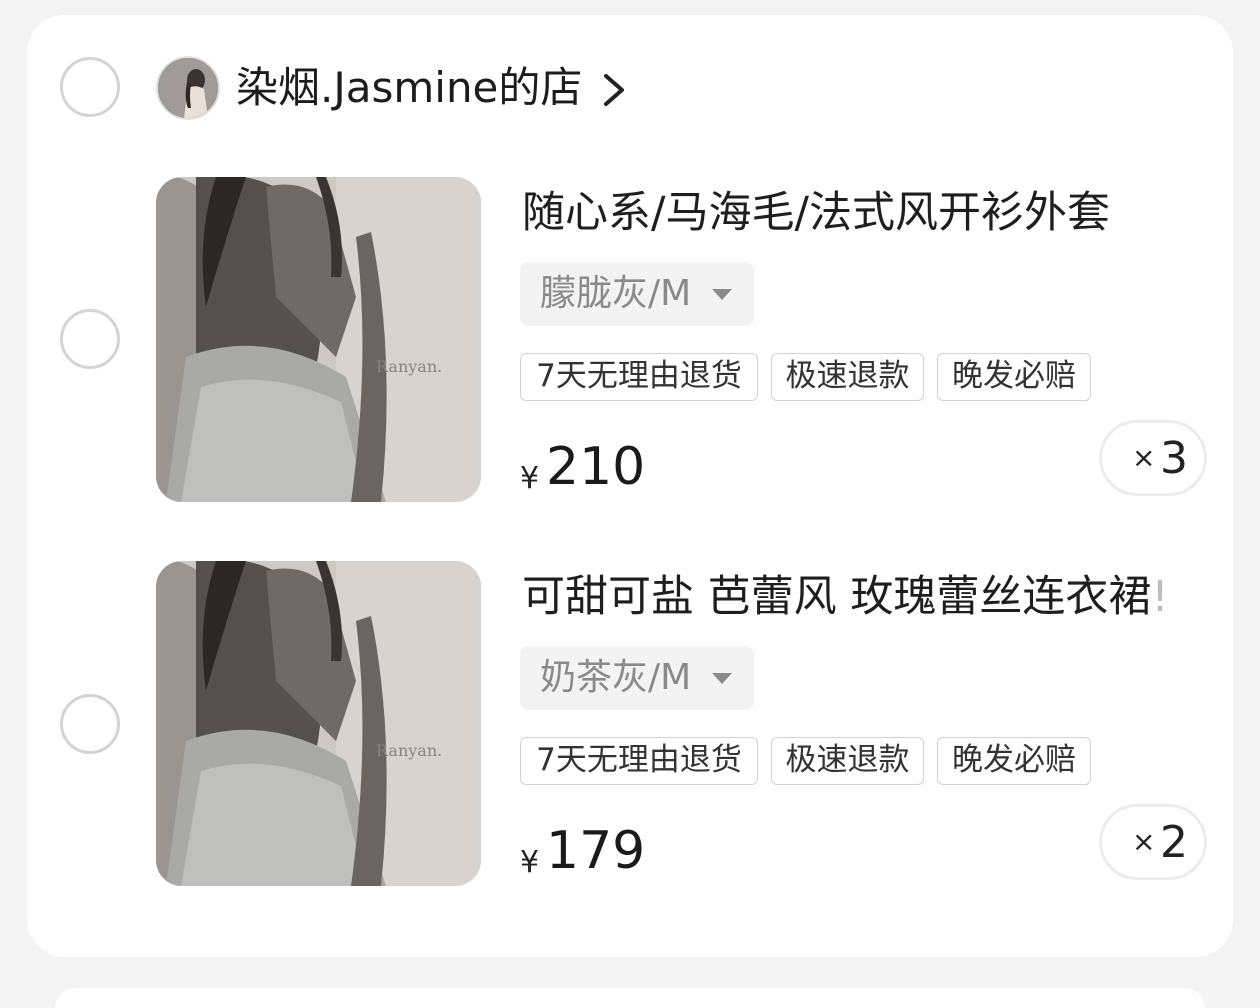 Image resolution: width=1260 pixels, height=1008 pixels. I want to click on quantity-value: 2, so click(1174, 842).